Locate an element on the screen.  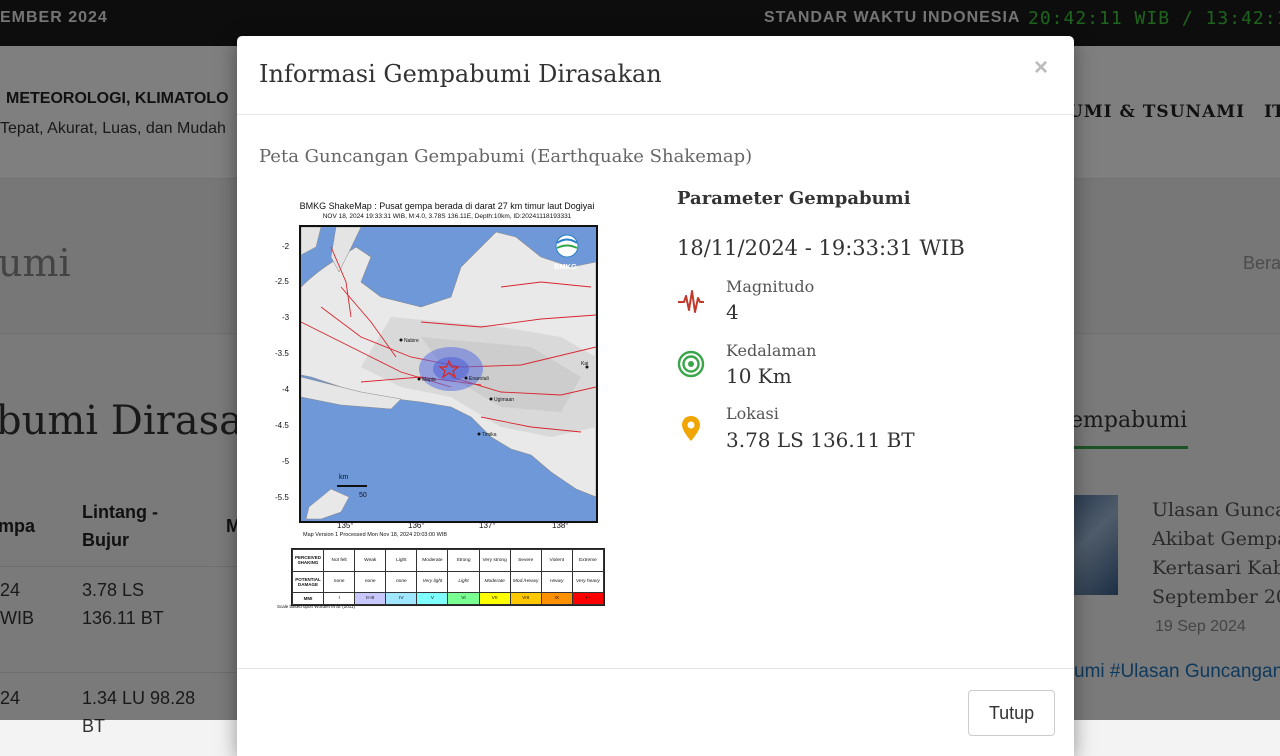
depth-signal-icon is located at coordinates (691, 364).